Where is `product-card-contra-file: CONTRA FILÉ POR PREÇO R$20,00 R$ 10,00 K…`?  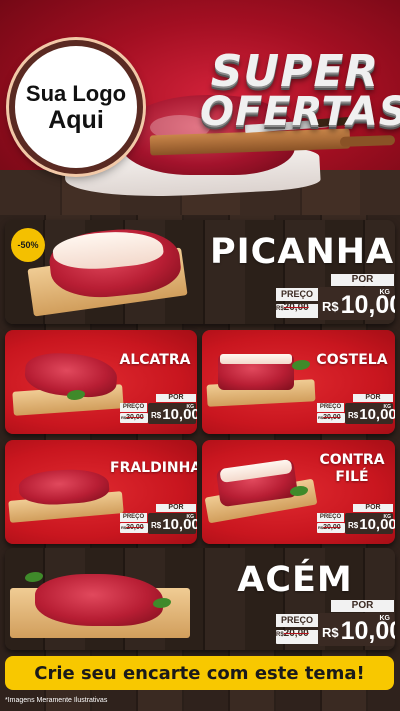
product-card-contra-file: CONTRA FILÉ POR PREÇO R$20,00 R$ 10,00 K… is located at coordinates (298, 492).